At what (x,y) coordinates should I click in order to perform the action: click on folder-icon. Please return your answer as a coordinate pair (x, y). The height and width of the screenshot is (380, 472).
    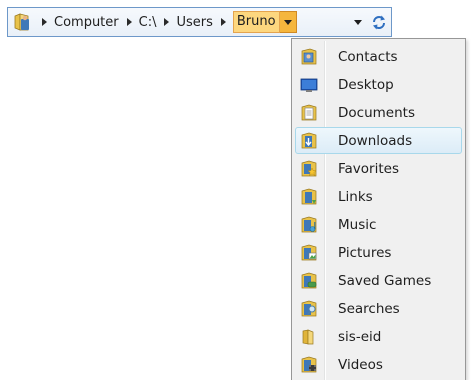
    Looking at the image, I should click on (309, 337).